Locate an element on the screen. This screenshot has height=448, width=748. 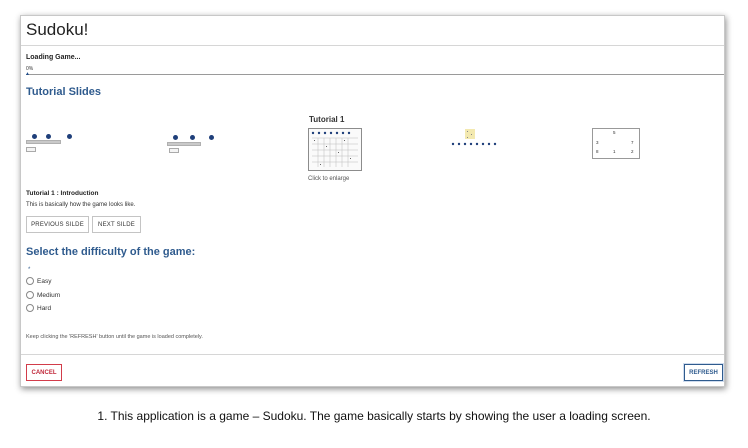
click-to-enlarge-label: Click to enlarge is located at coordinates (329, 179).